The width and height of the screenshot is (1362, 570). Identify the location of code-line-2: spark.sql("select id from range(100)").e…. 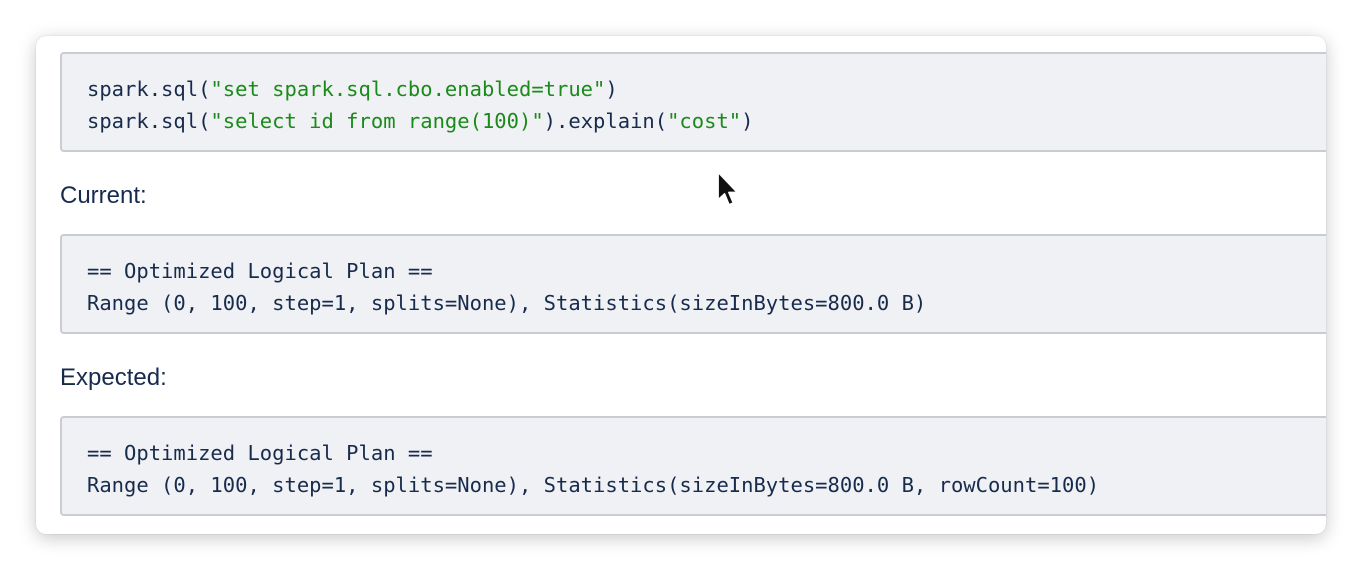
(420, 121).